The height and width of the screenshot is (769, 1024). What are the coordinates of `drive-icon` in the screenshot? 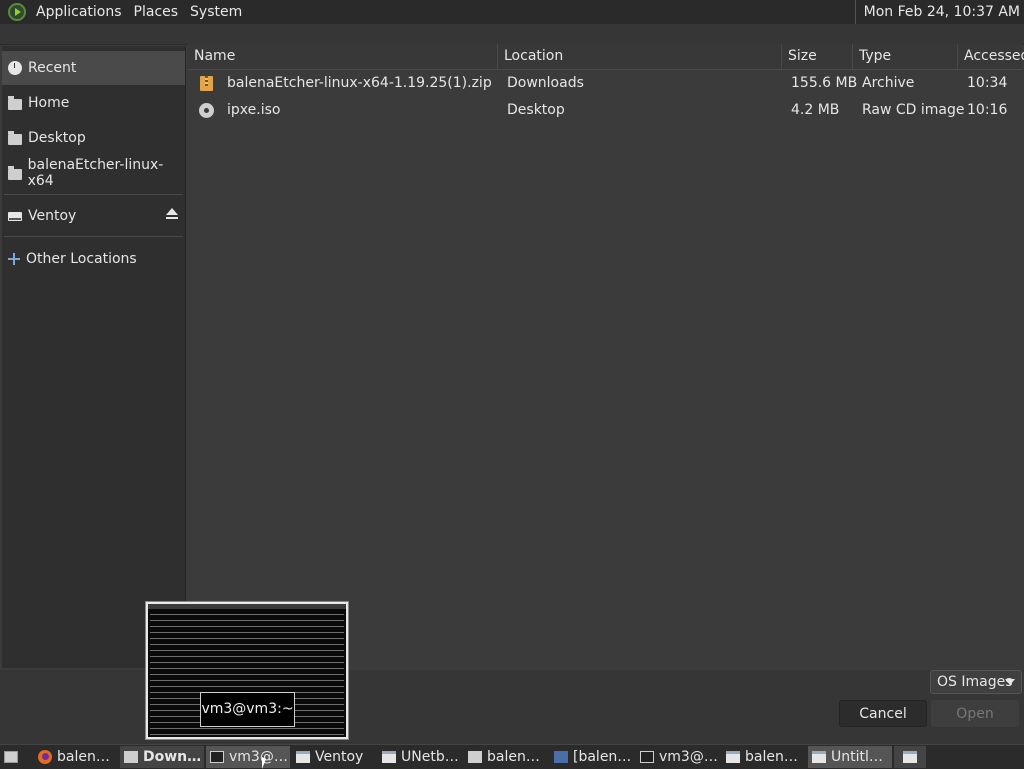 It's located at (15, 216).